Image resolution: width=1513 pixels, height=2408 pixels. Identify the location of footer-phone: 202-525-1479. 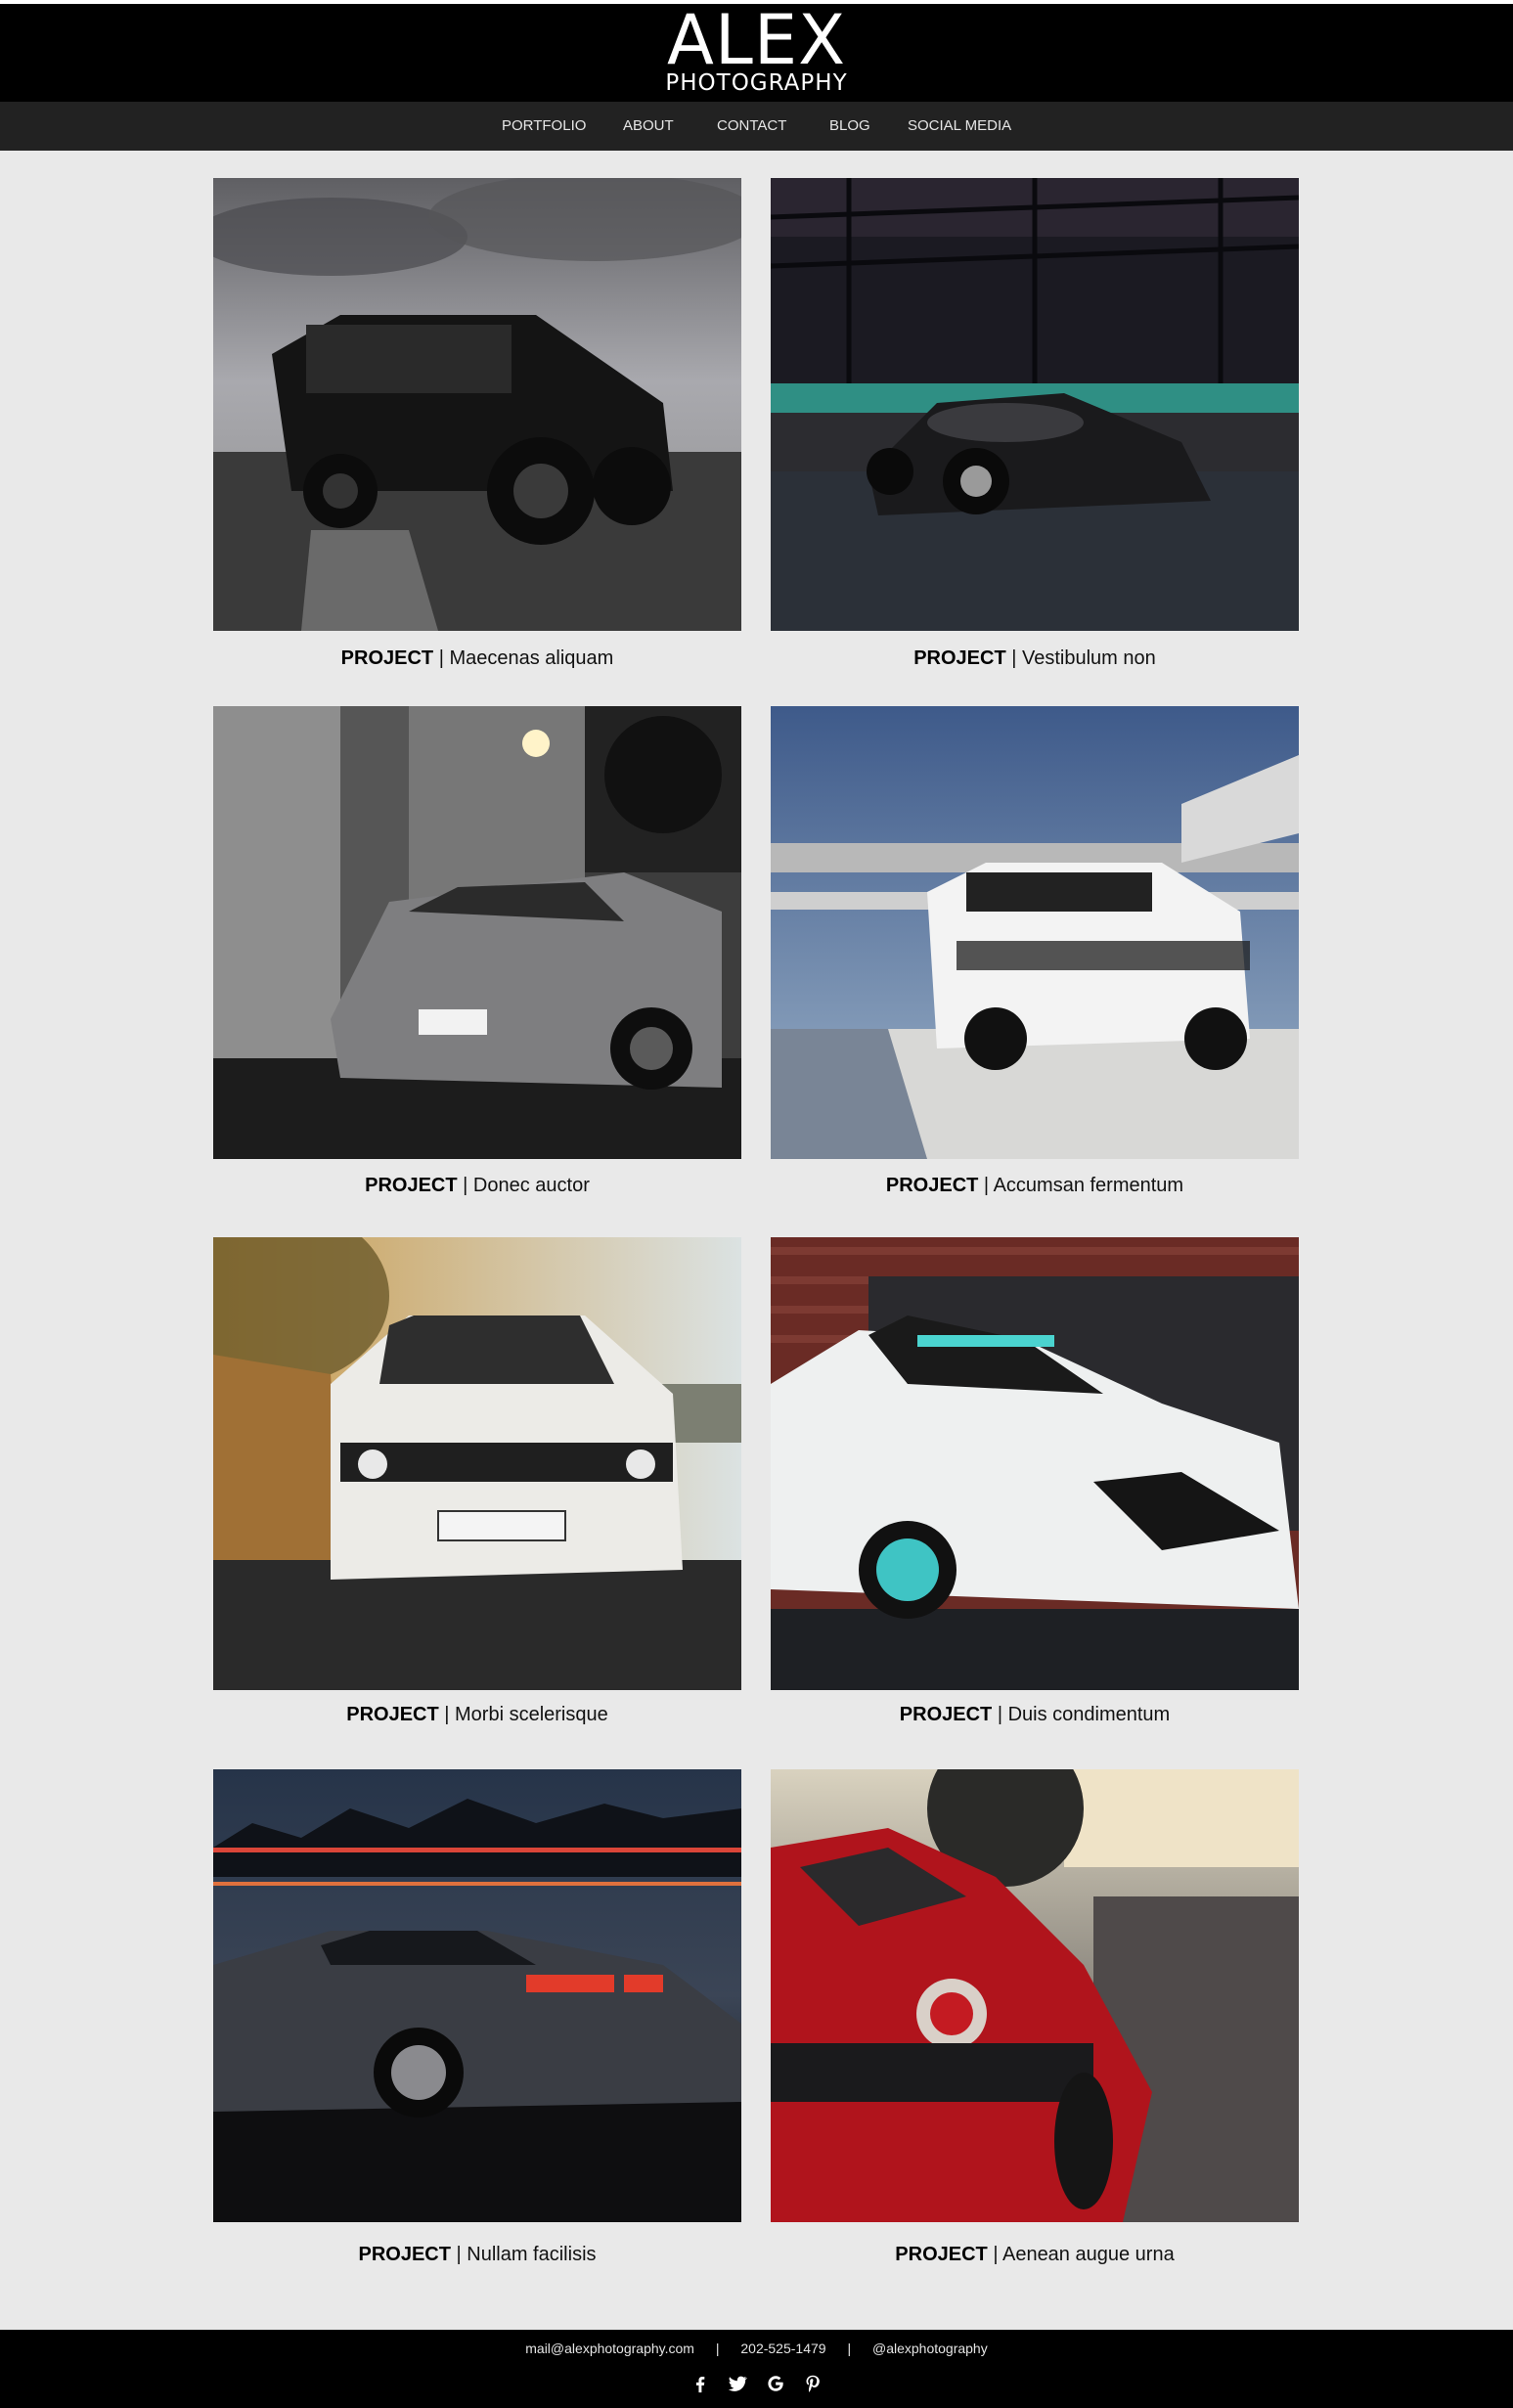
(782, 2348).